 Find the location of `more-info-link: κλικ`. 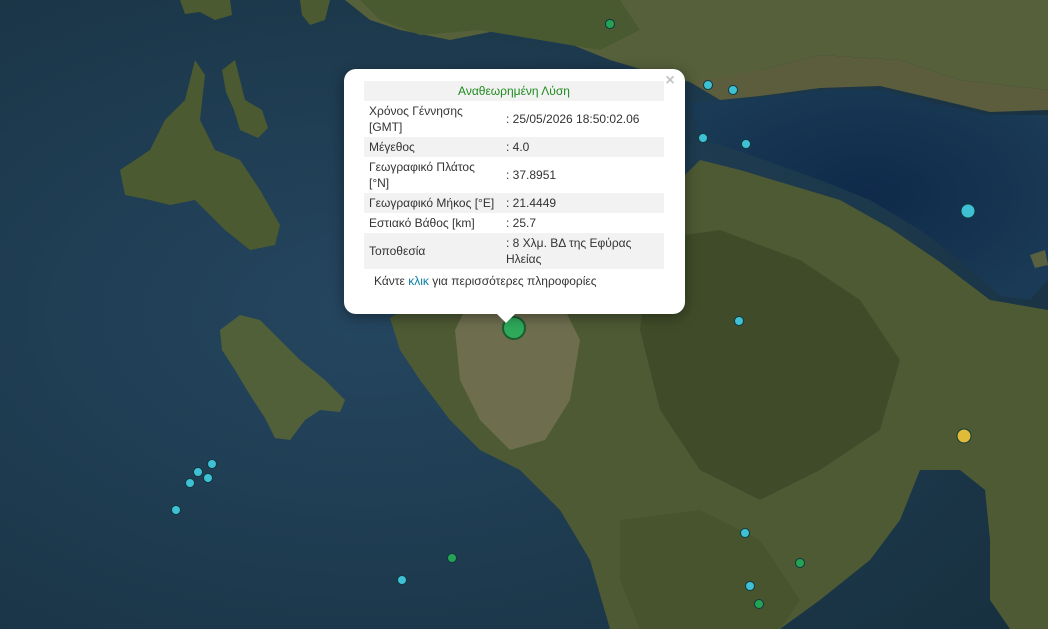

more-info-link: κλικ is located at coordinates (418, 281).